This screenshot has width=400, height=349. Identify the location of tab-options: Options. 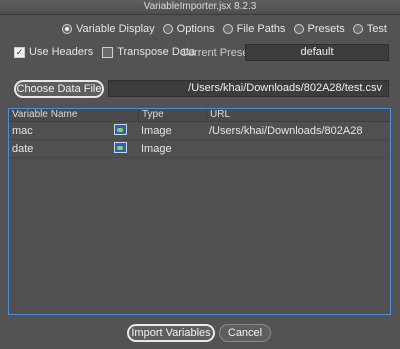
(188, 29).